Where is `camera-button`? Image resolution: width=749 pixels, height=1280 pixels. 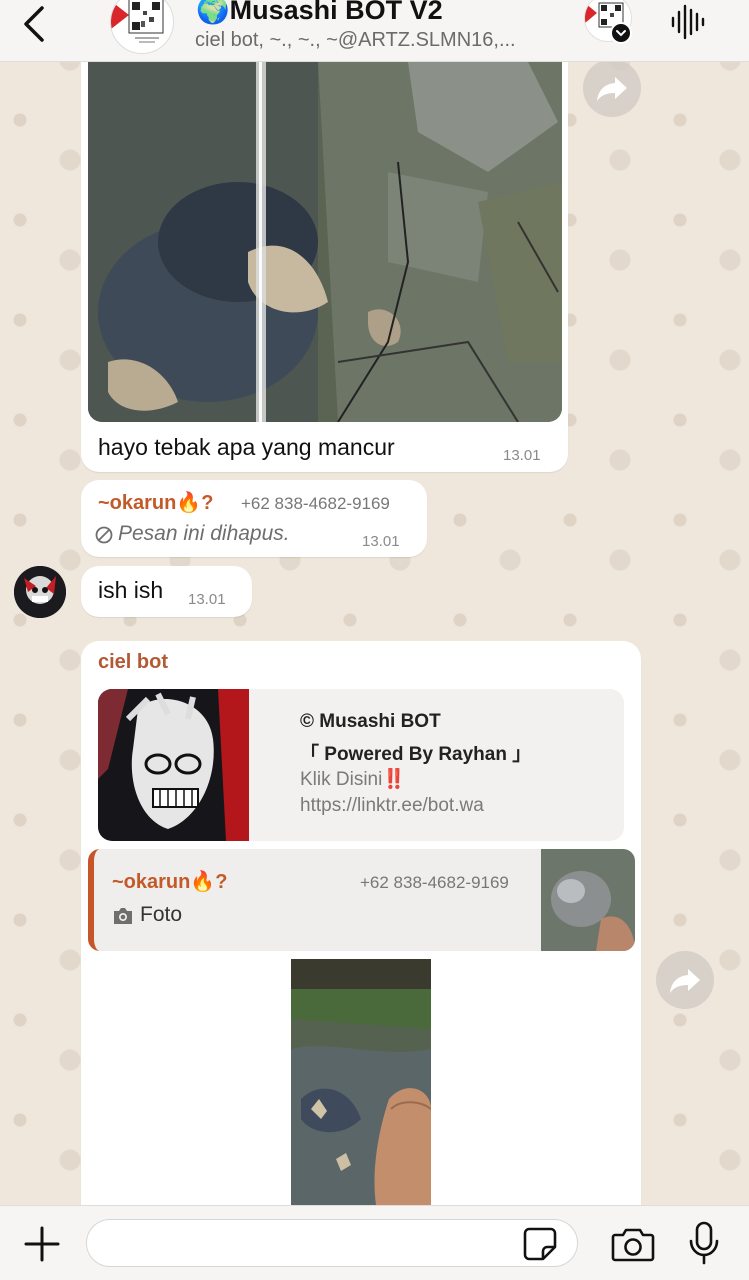
camera-button is located at coordinates (633, 1246).